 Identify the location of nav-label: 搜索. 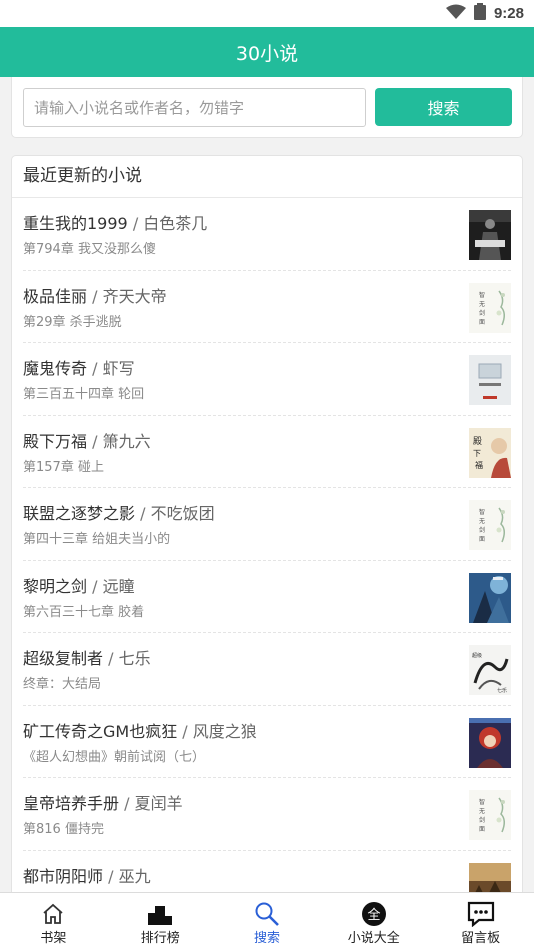
(266, 938).